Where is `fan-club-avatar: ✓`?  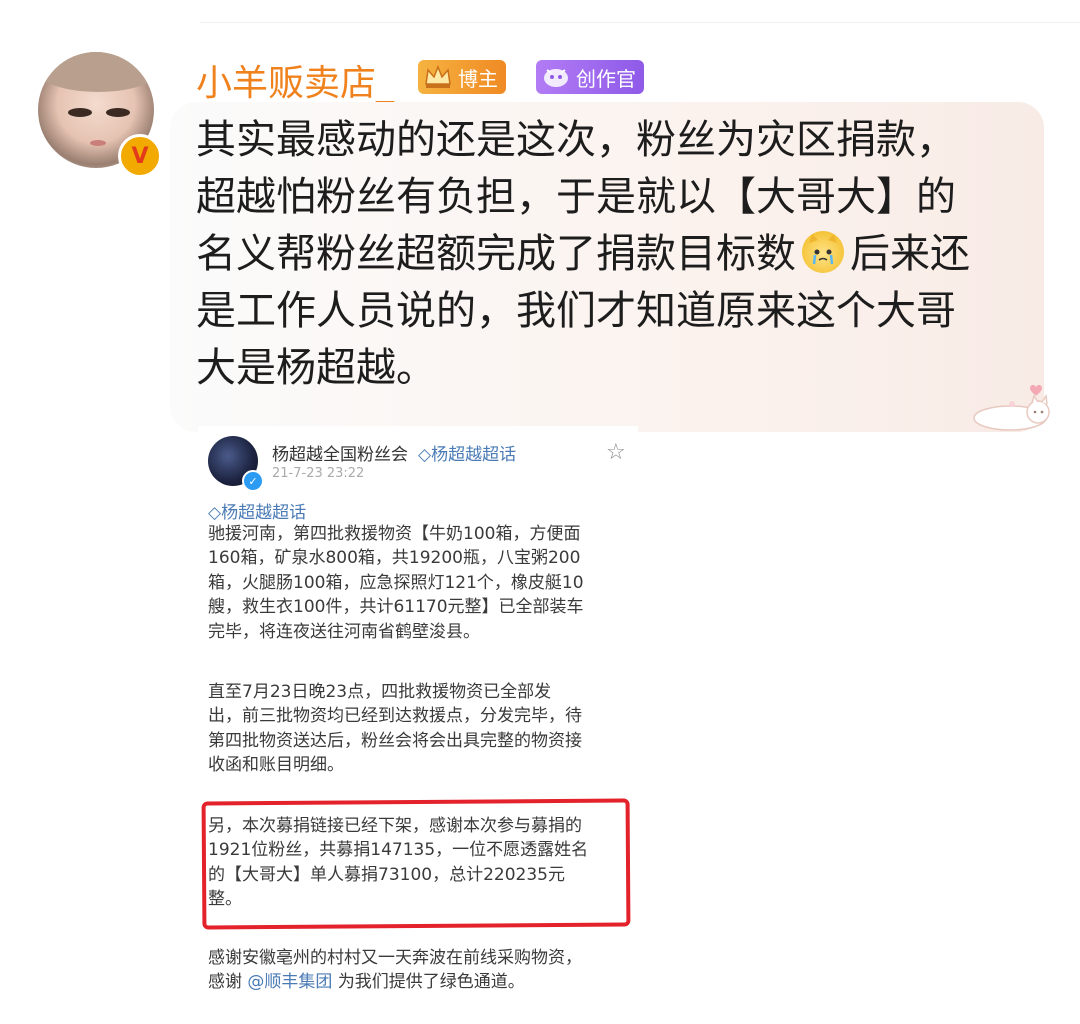
fan-club-avatar: ✓ is located at coordinates (236, 464).